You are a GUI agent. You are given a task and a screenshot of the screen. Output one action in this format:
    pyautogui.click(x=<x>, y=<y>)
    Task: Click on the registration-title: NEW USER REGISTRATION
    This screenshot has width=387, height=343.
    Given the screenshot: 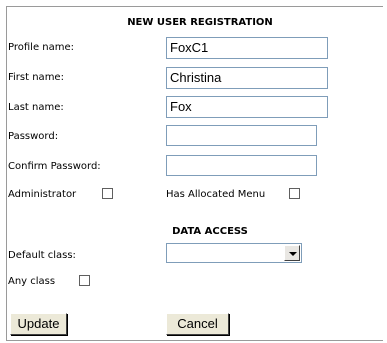 What is the action you would take?
    pyautogui.click(x=200, y=22)
    